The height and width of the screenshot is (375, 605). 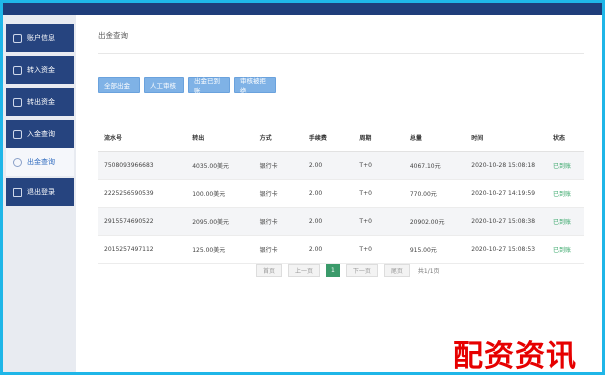 I want to click on cell-total: 20902.00元, so click(x=434, y=221).